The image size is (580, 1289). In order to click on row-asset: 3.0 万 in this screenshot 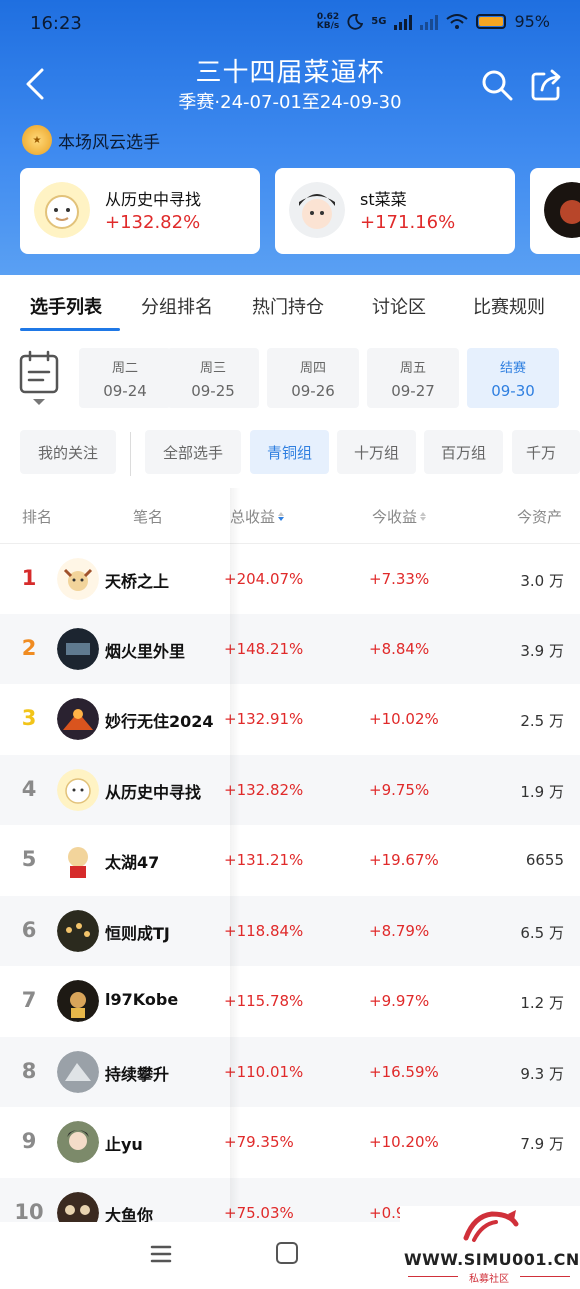, I will do `click(542, 581)`.